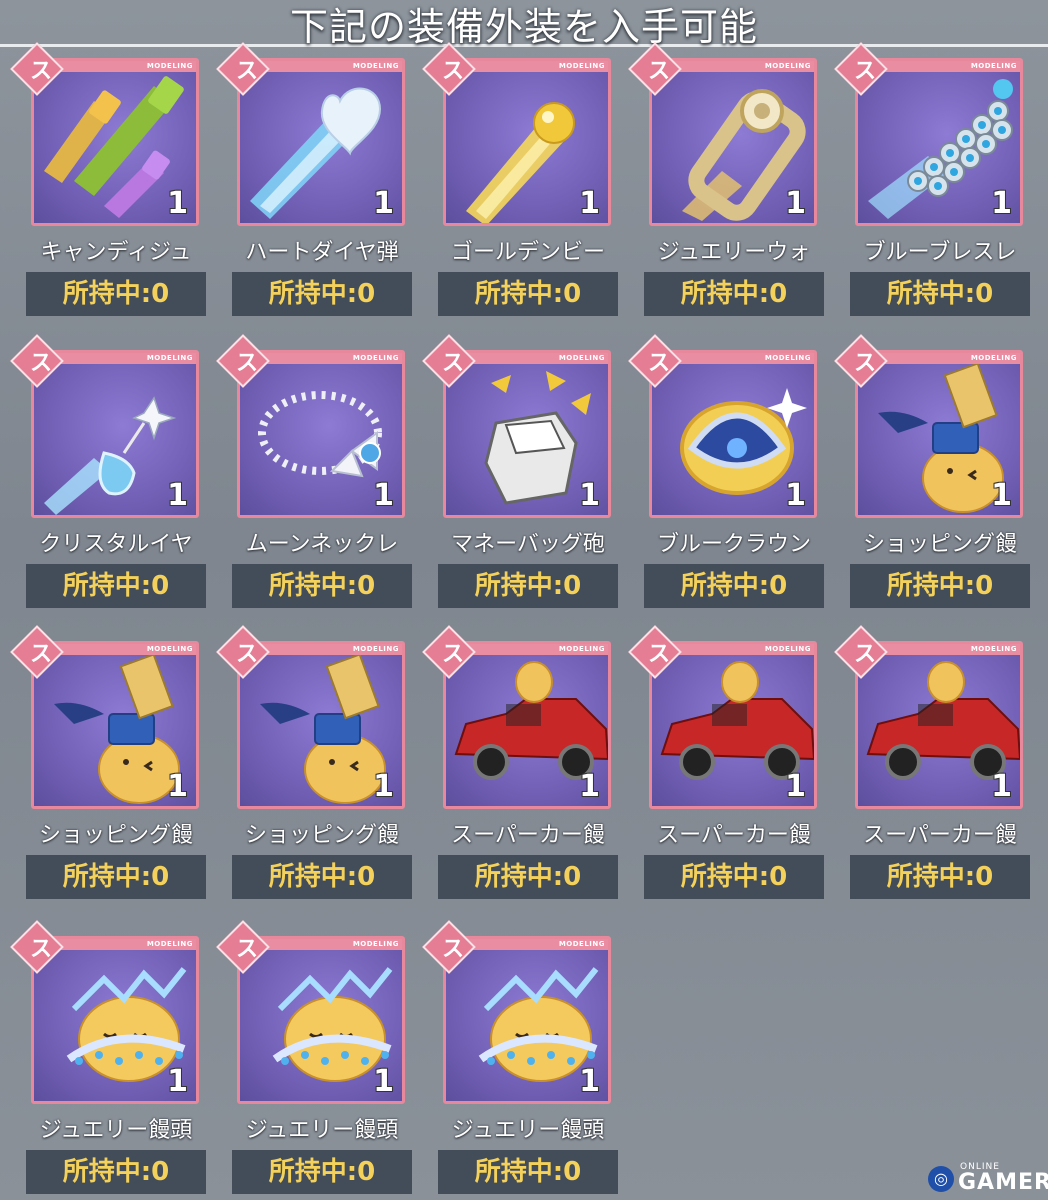 This screenshot has height=1200, width=1048. I want to click on item-name: ジュエリーウォ, so click(734, 252).